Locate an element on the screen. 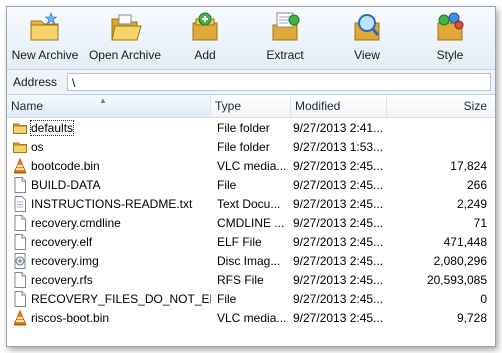 This screenshot has height=353, width=502. add-icon is located at coordinates (205, 26).